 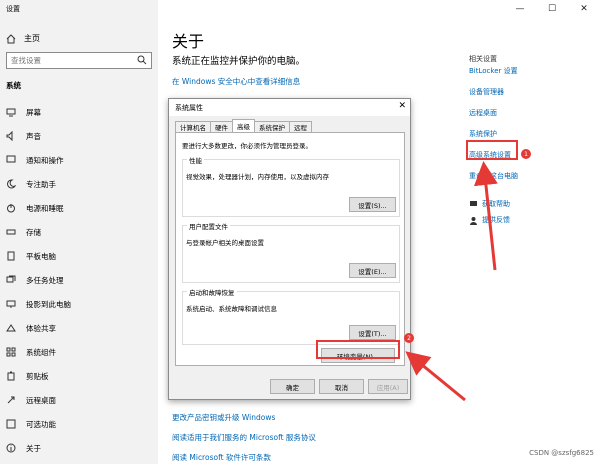 I want to click on arrow-to-advanced, so click(x=485, y=216).